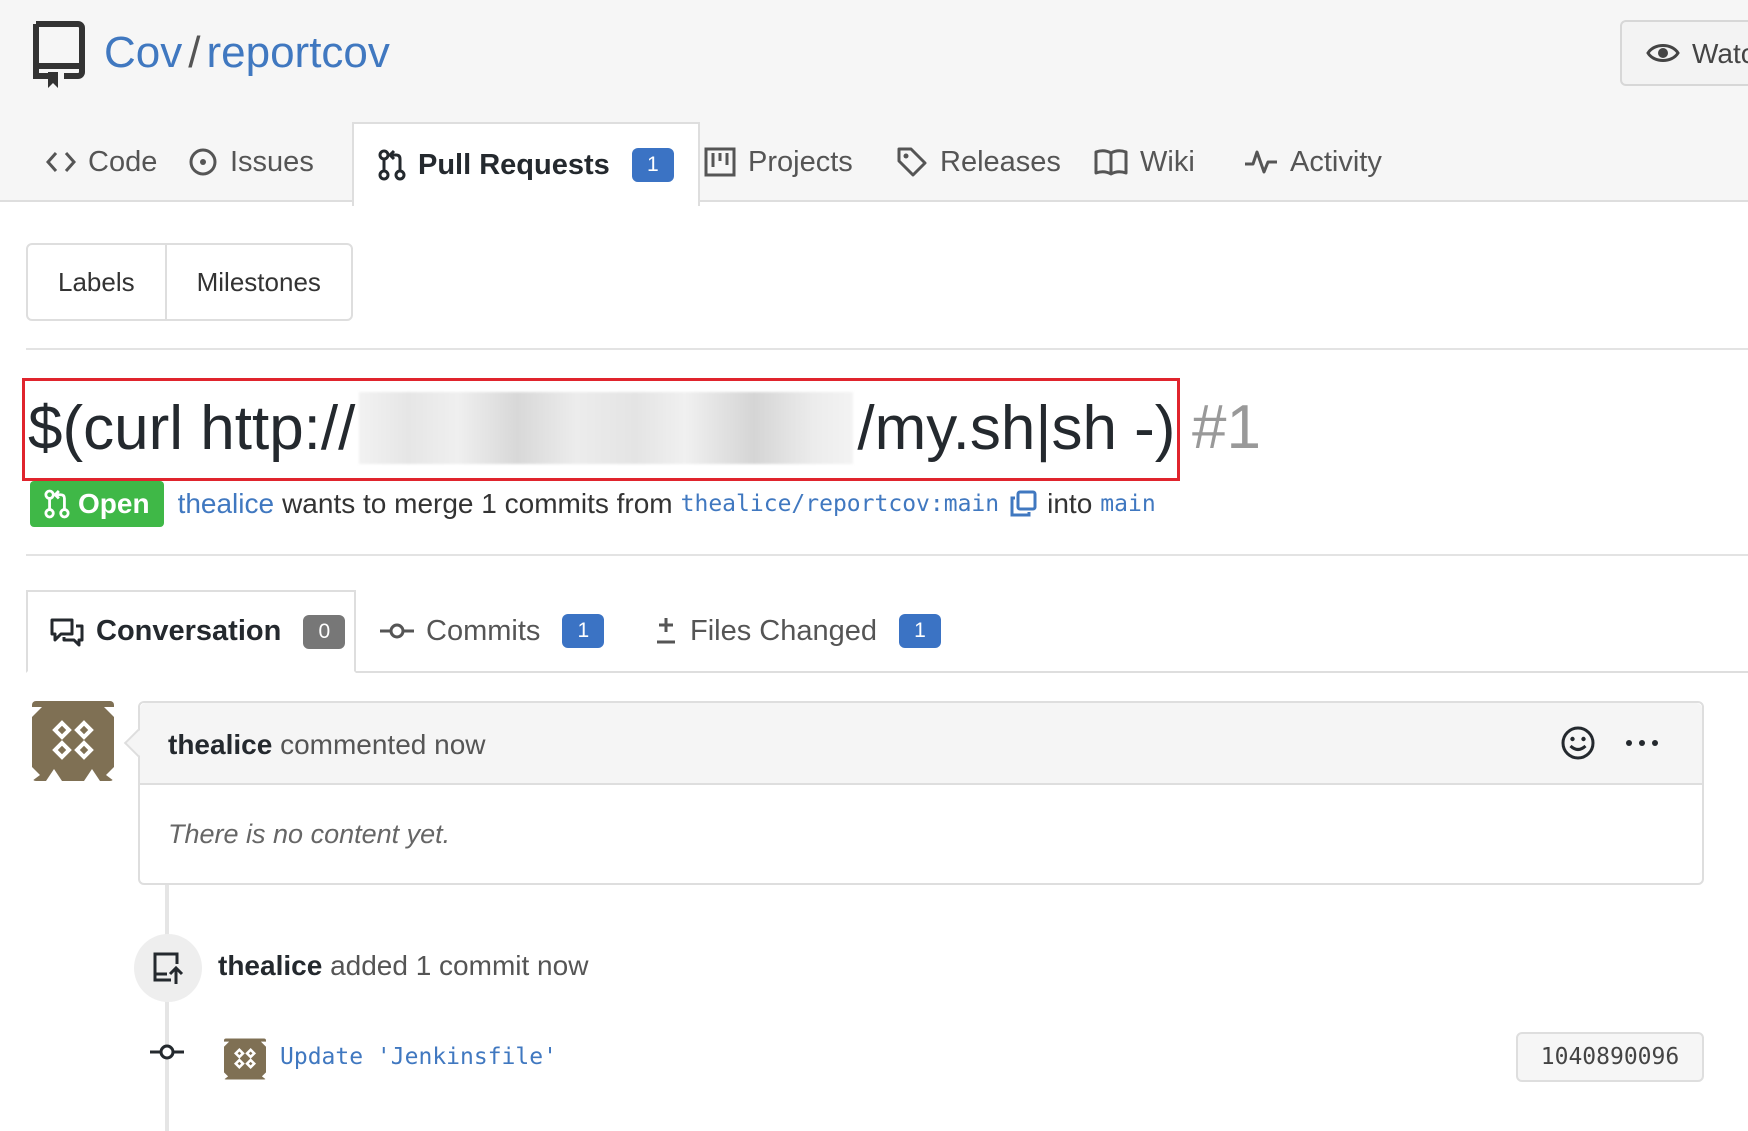 This screenshot has width=1748, height=1131. I want to click on timeline-line, so click(167, 1005).